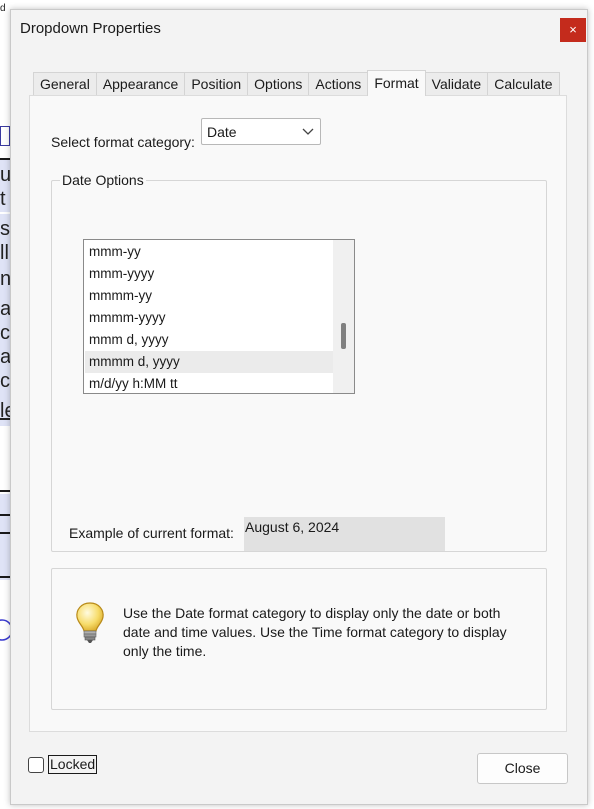 The height and width of the screenshot is (809, 594). I want to click on list-item: mmmm-yy, so click(209, 296).